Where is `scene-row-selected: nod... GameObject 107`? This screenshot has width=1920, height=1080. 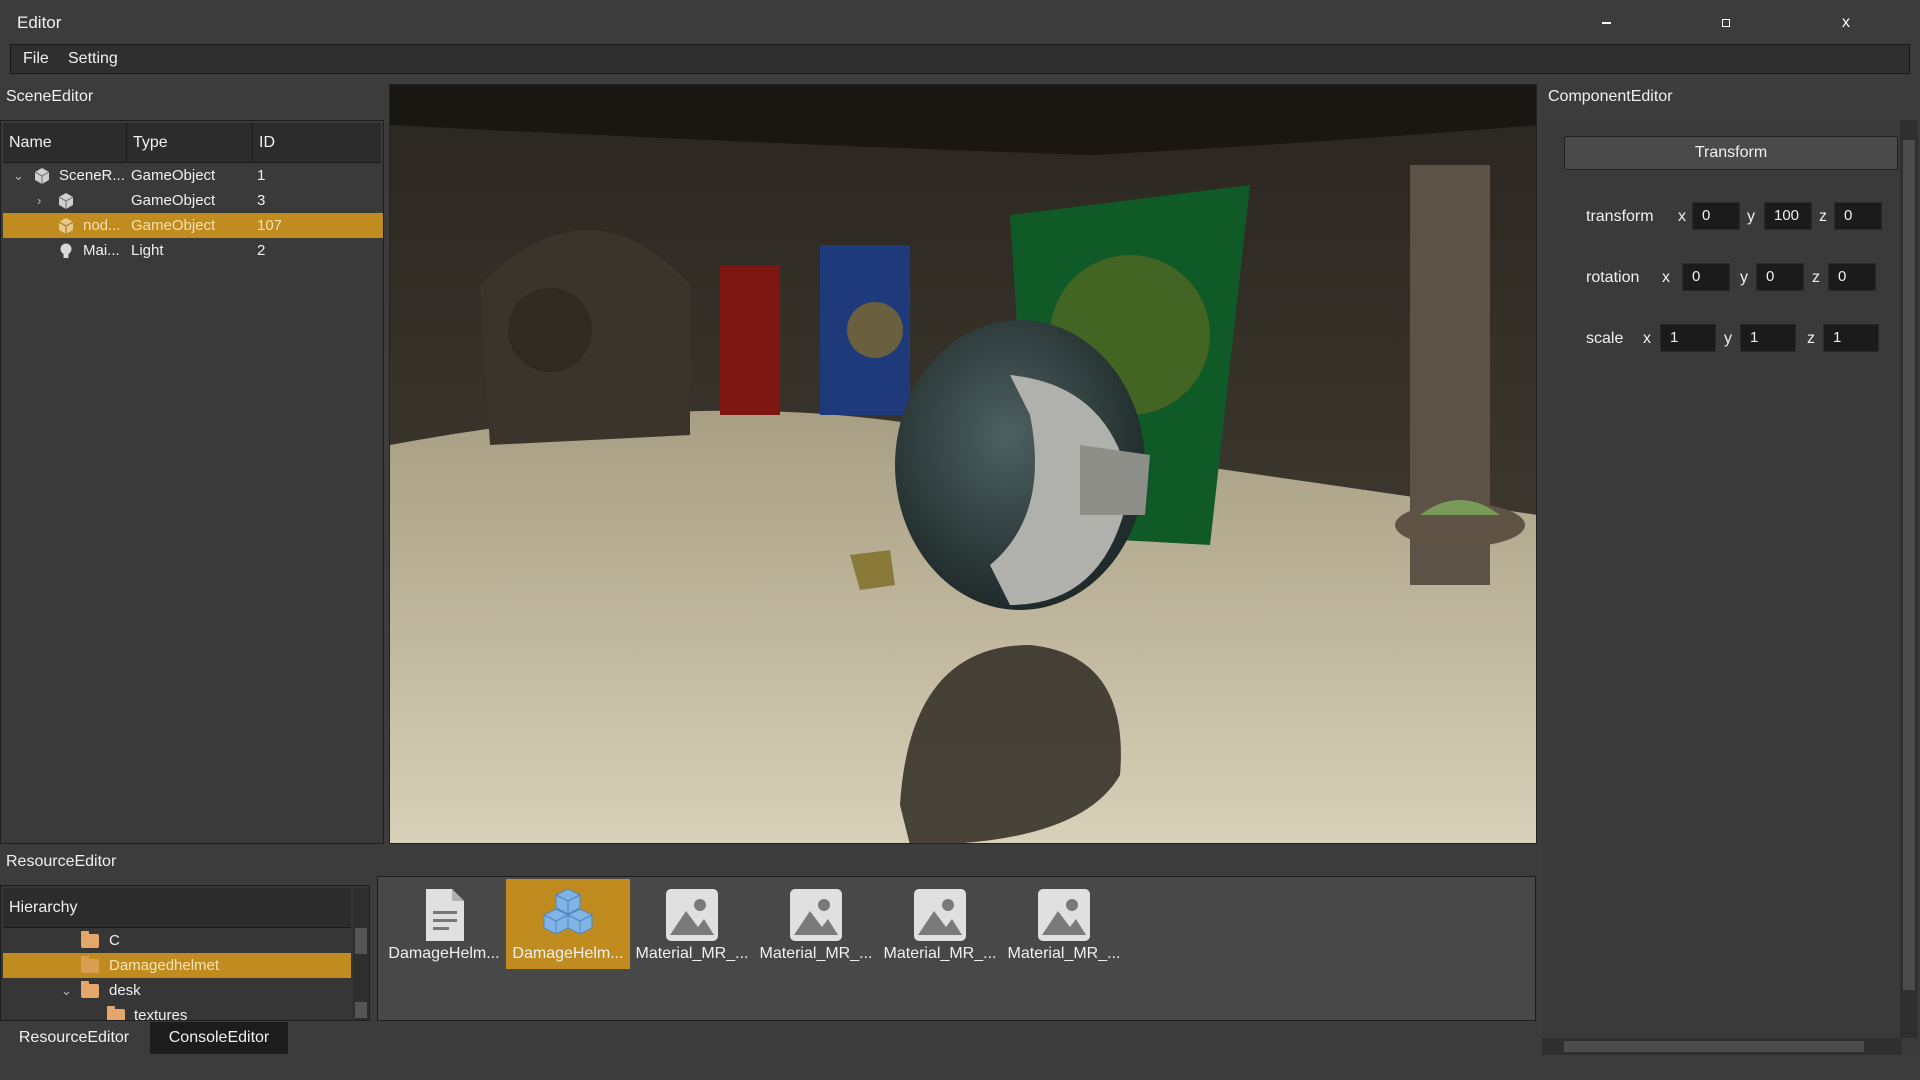
scene-row-selected: nod... GameObject 107 is located at coordinates (193, 225).